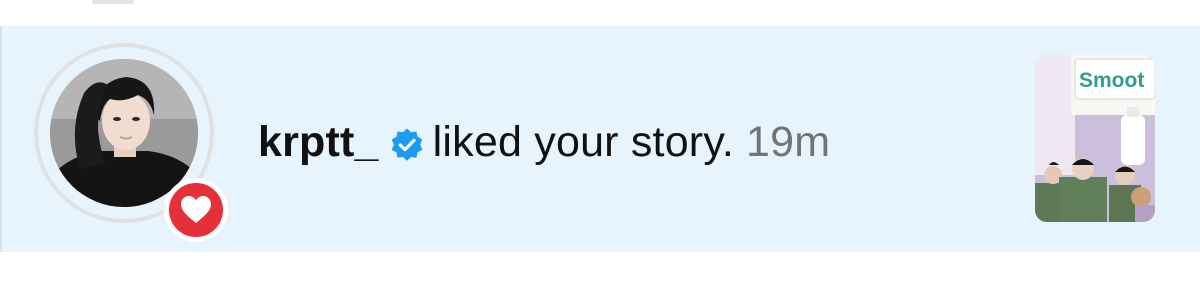 The height and width of the screenshot is (287, 1200). I want to click on like-badge, so click(196, 210).